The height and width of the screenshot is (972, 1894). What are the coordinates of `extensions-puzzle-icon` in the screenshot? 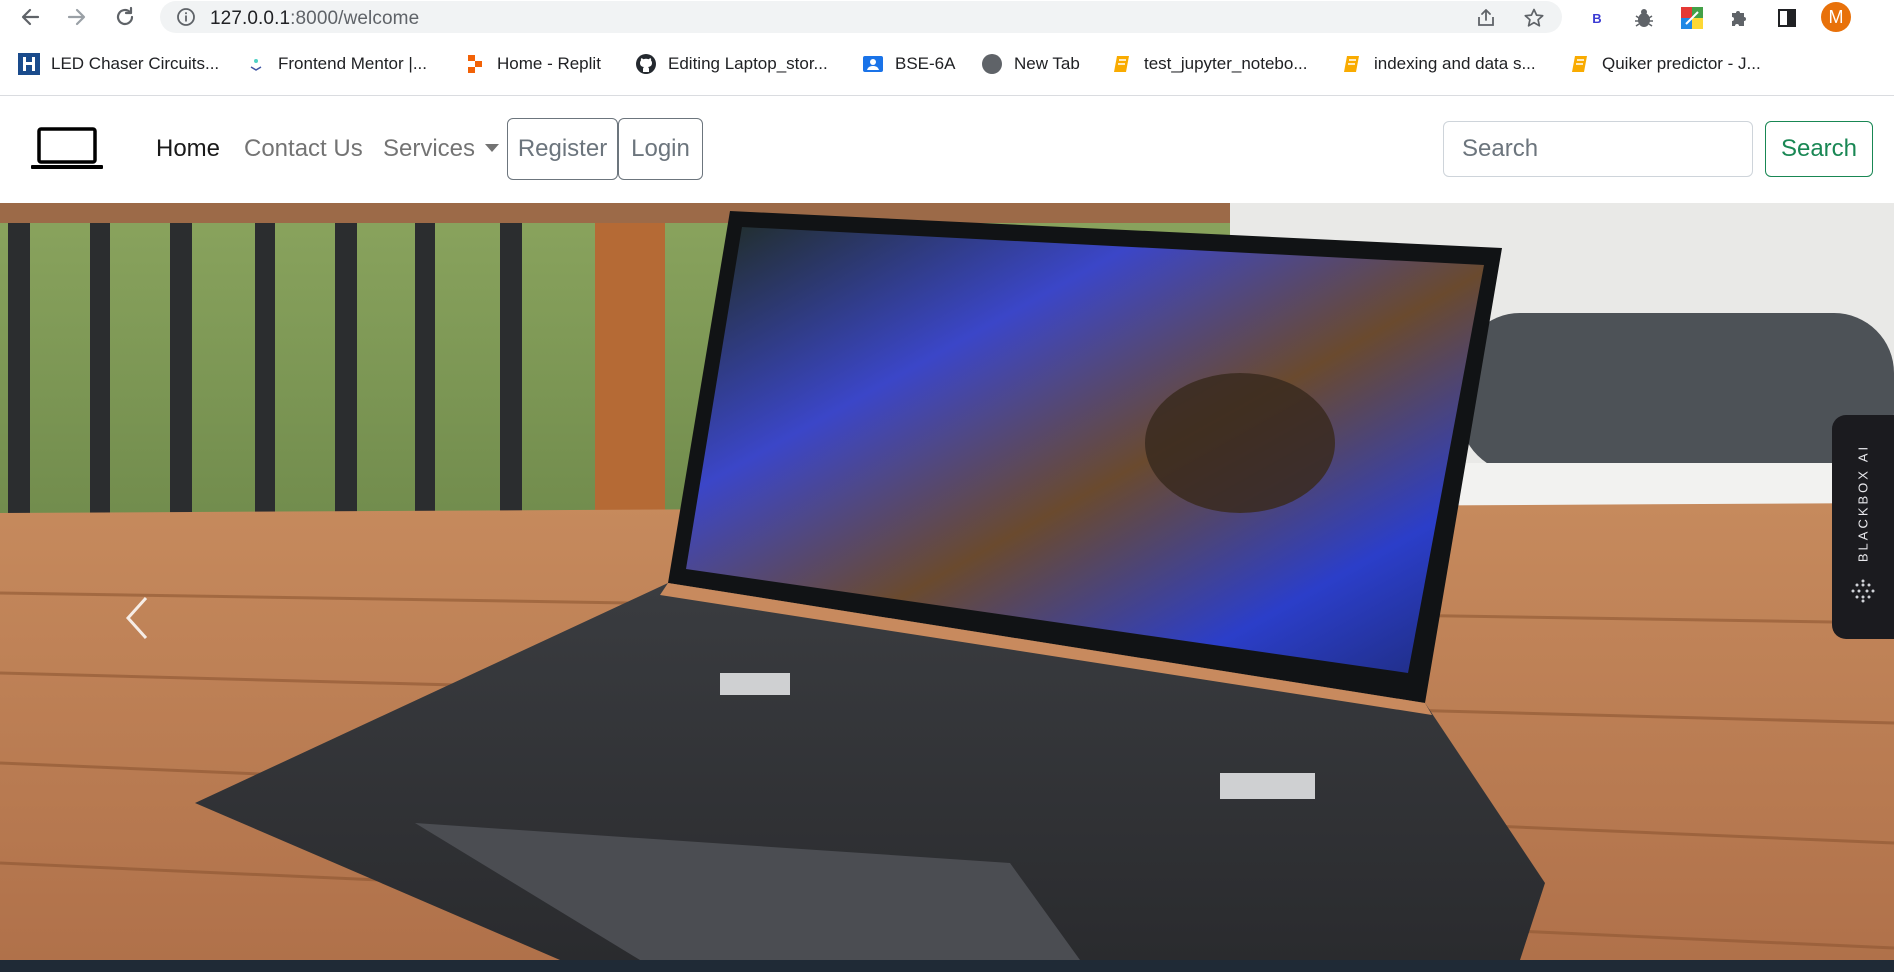 It's located at (1739, 18).